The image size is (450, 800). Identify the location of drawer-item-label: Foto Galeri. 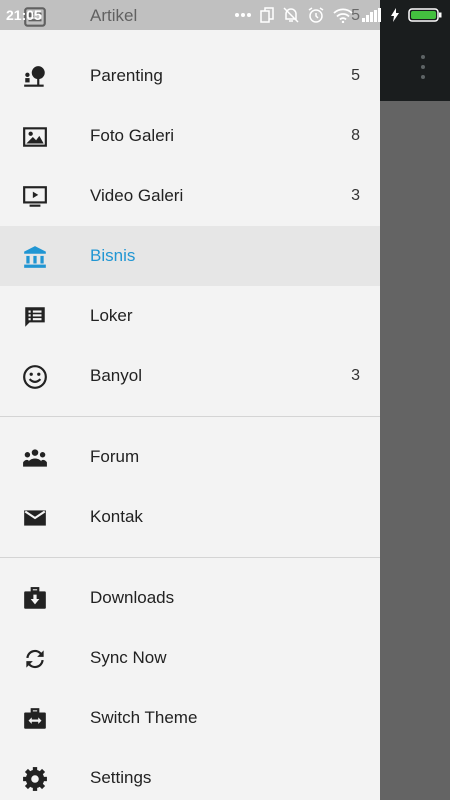
(132, 135).